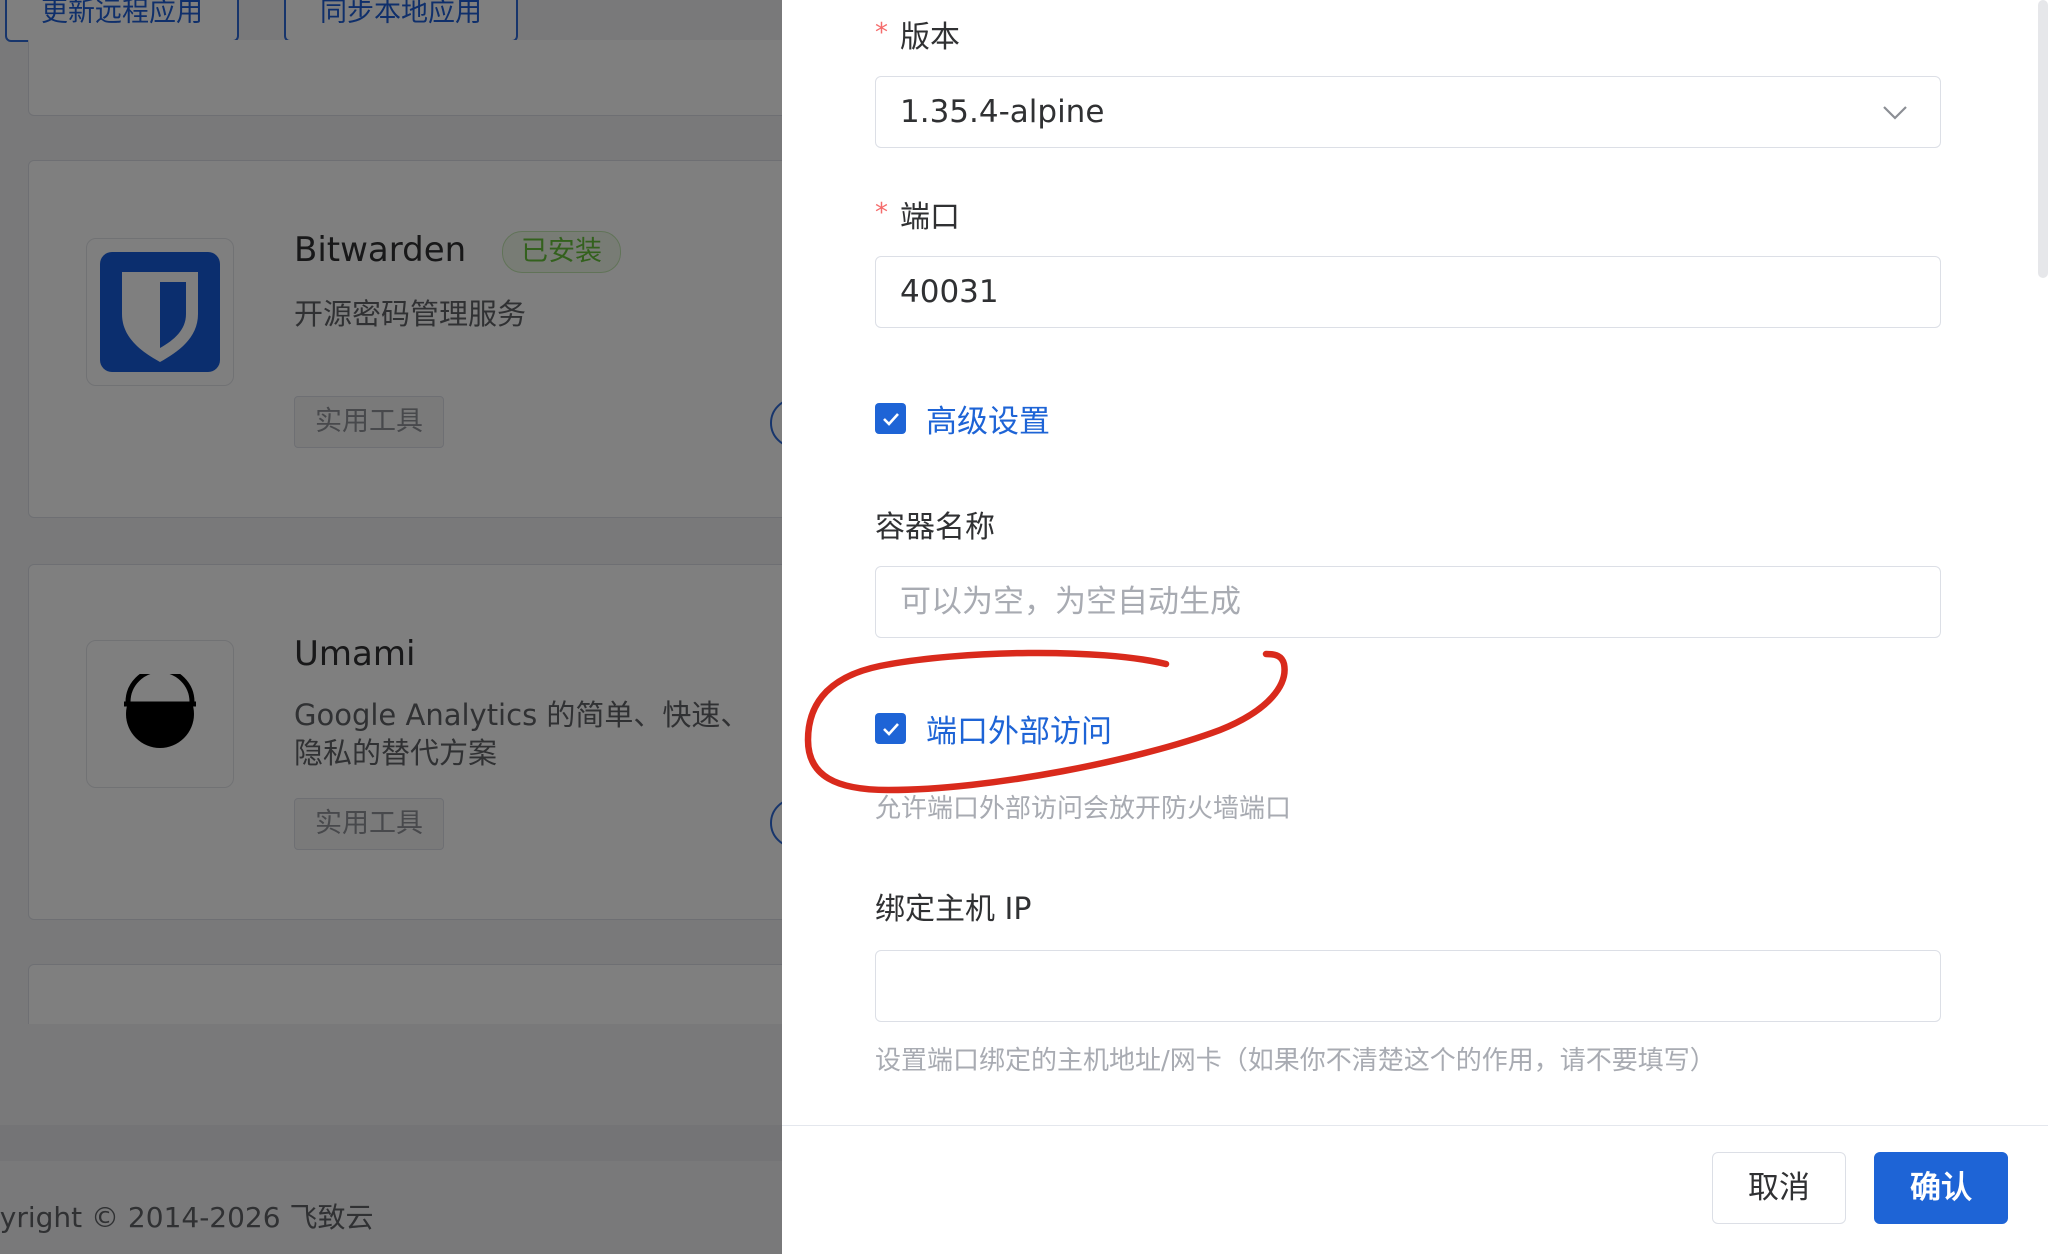 This screenshot has height=1254, width=2048. What do you see at coordinates (1083, 809) in the screenshot?
I see `port-external-access-hint: 允许端口外部访问会放开防火墙端口` at bounding box center [1083, 809].